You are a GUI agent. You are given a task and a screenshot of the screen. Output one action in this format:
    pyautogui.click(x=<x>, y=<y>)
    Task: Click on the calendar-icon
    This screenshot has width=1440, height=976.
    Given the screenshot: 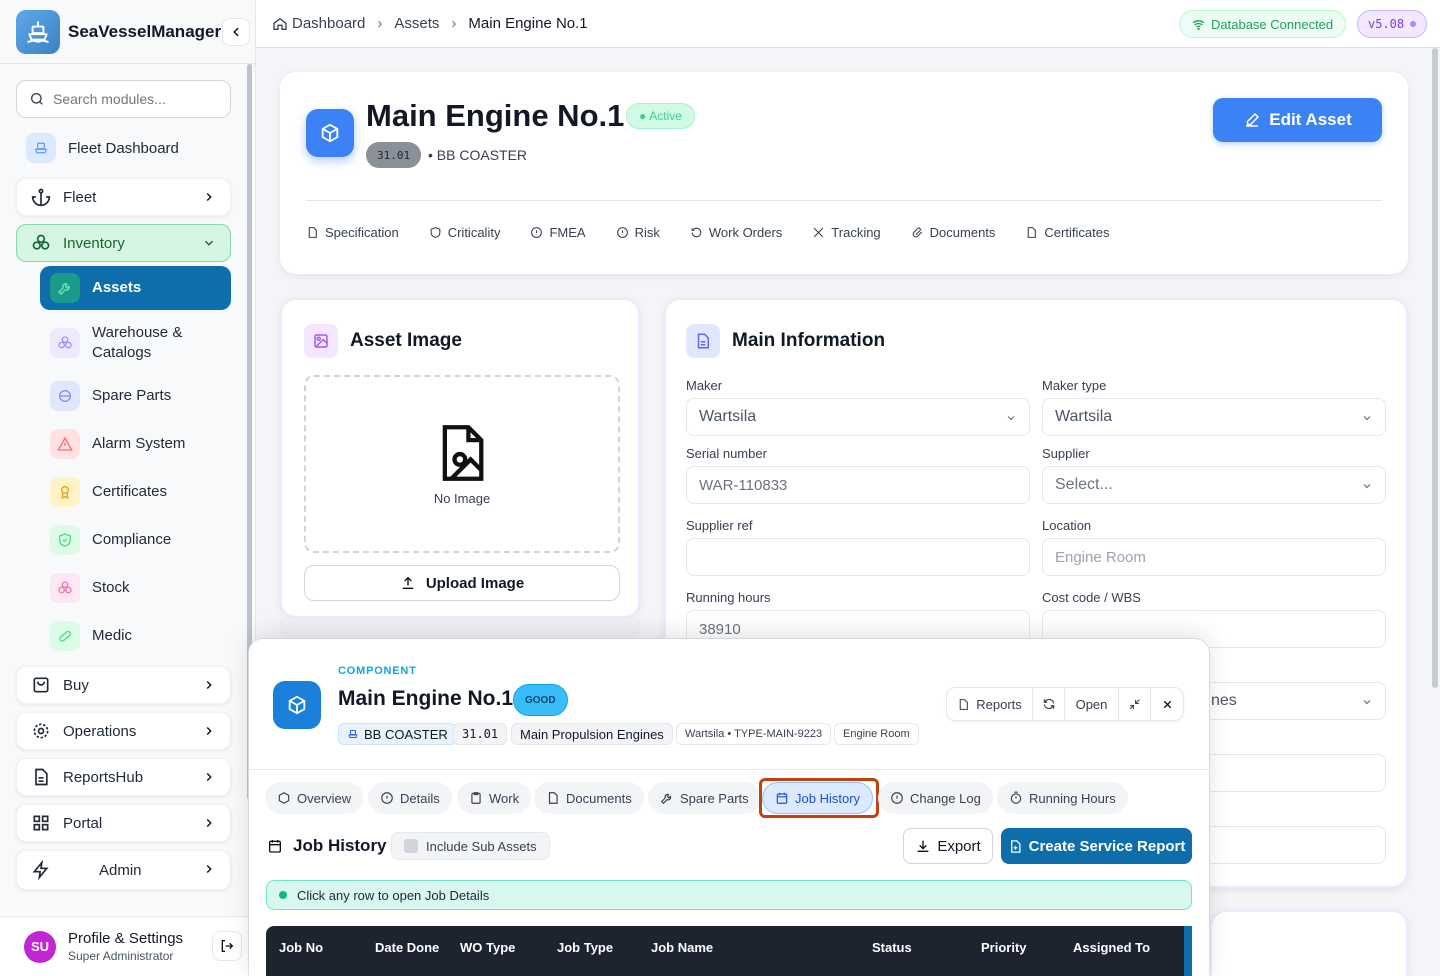 What is the action you would take?
    pyautogui.click(x=275, y=846)
    